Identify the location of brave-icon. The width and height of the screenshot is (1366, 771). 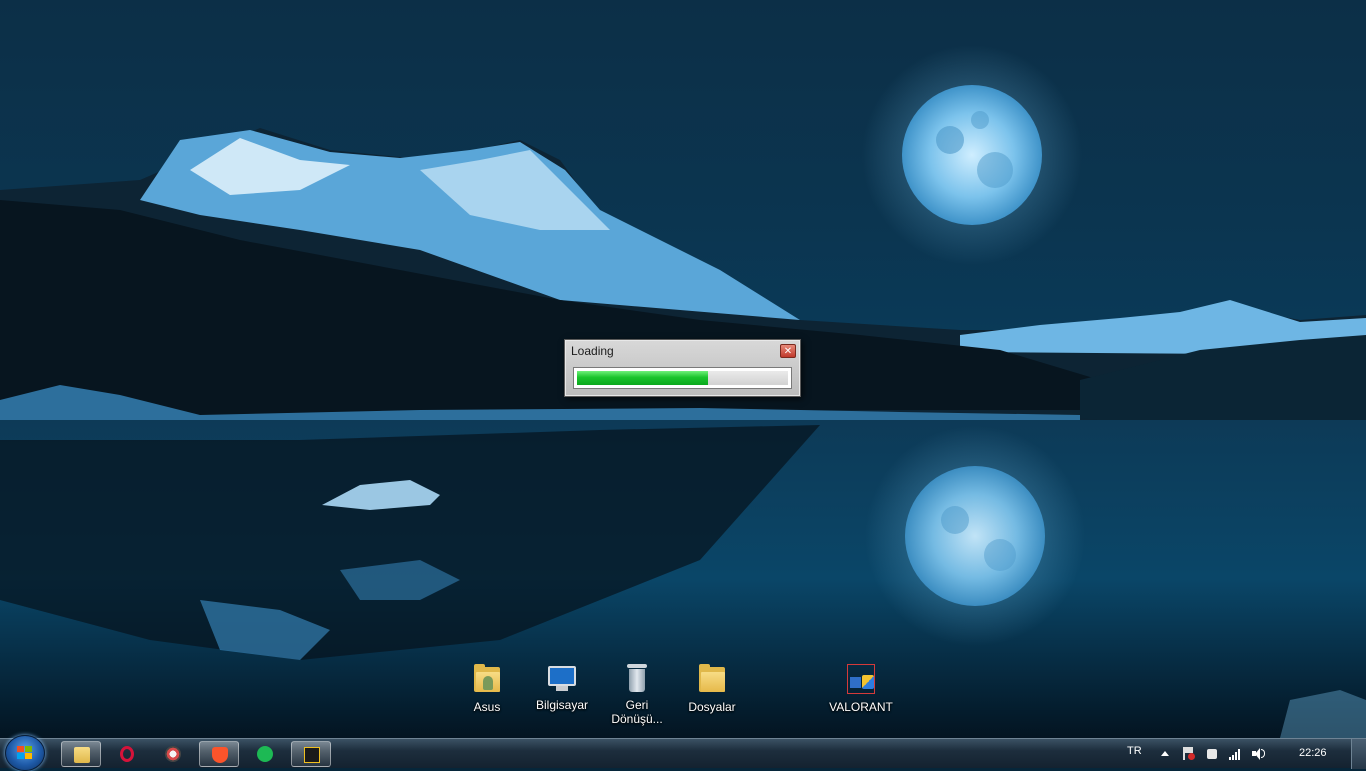
(220, 755).